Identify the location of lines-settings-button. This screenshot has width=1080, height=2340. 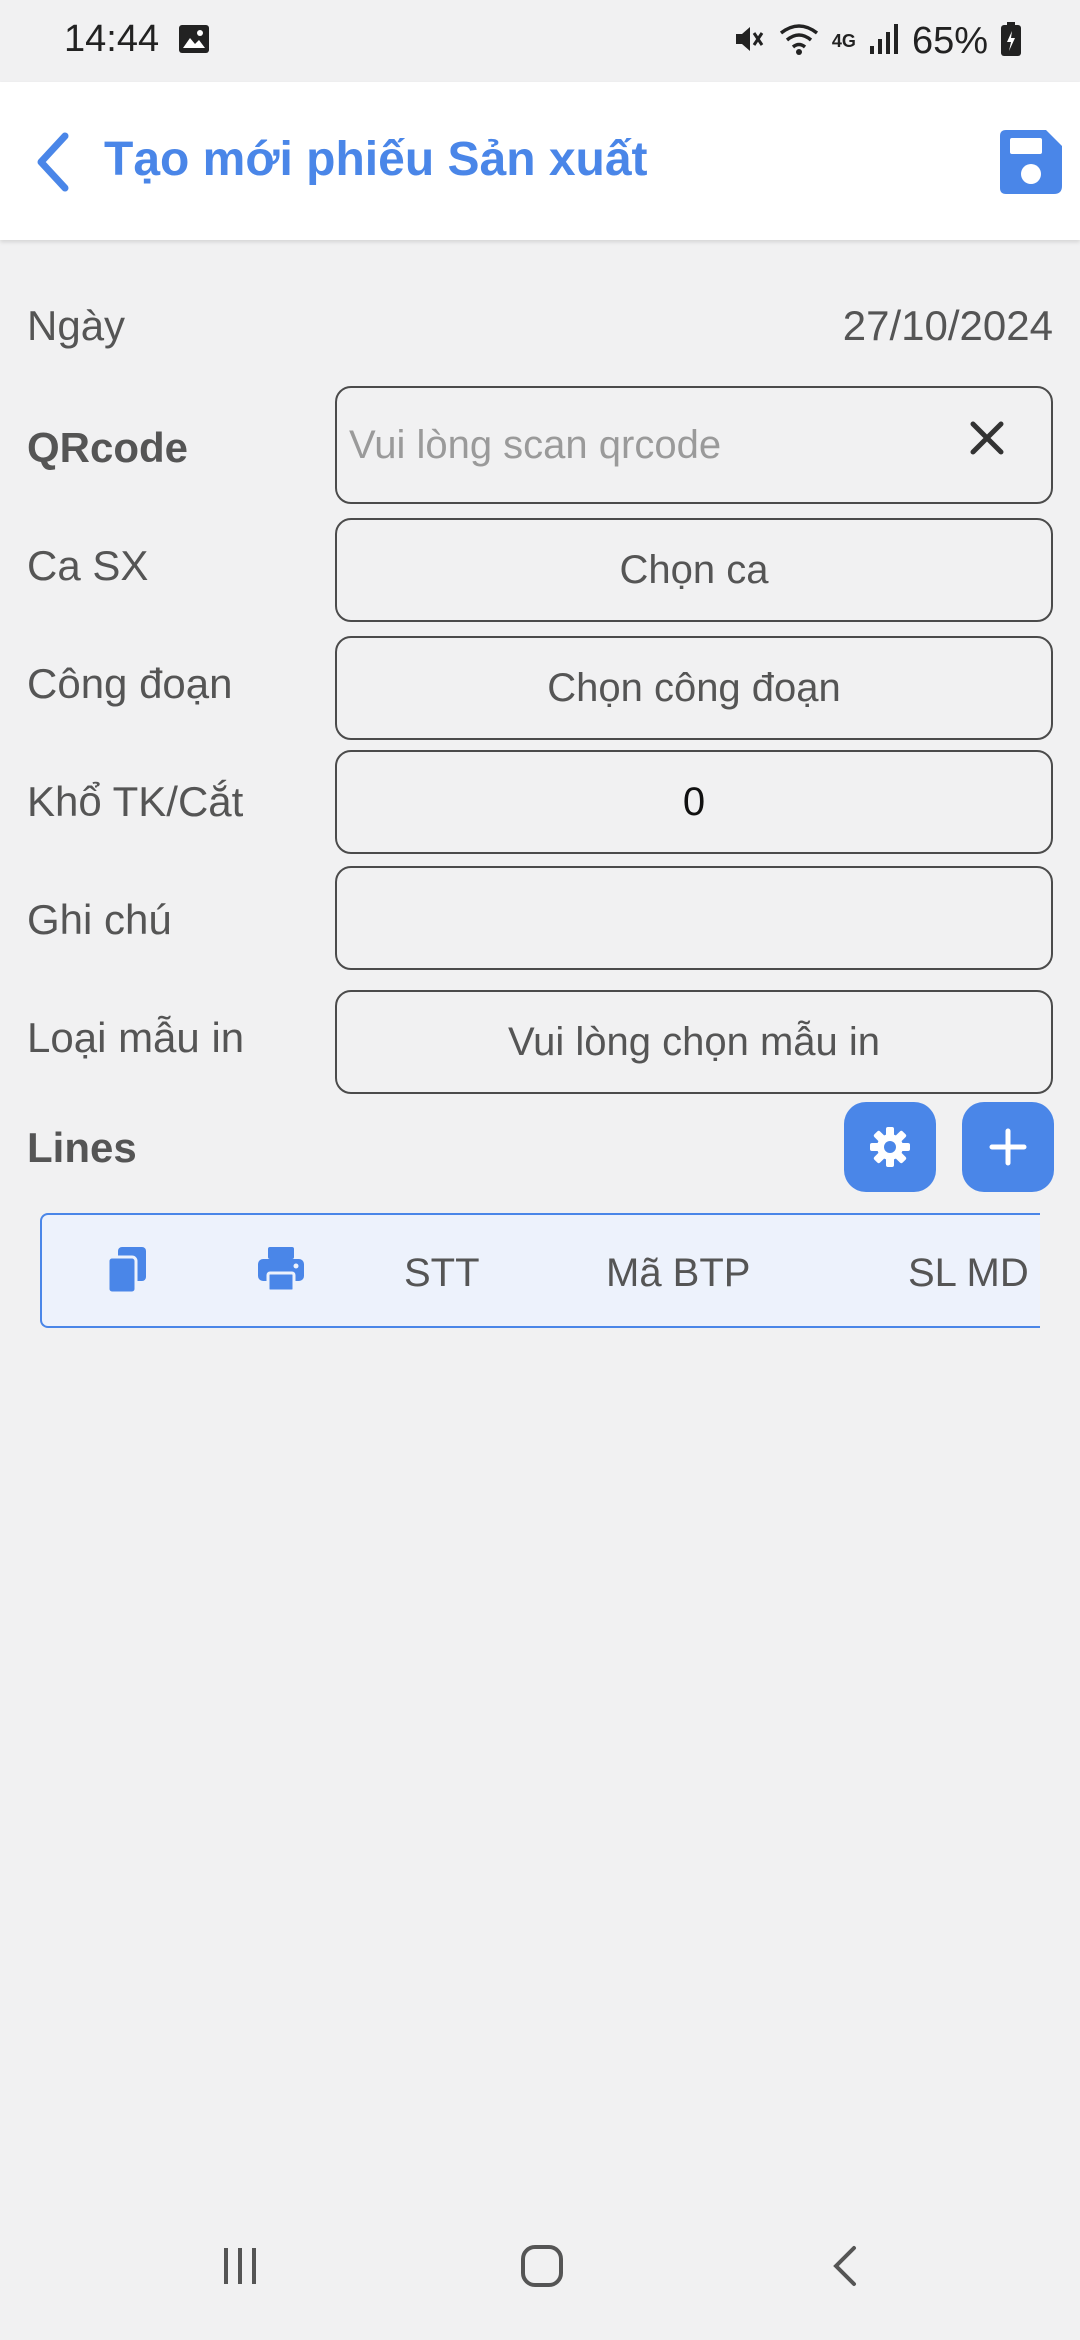
(890, 1147).